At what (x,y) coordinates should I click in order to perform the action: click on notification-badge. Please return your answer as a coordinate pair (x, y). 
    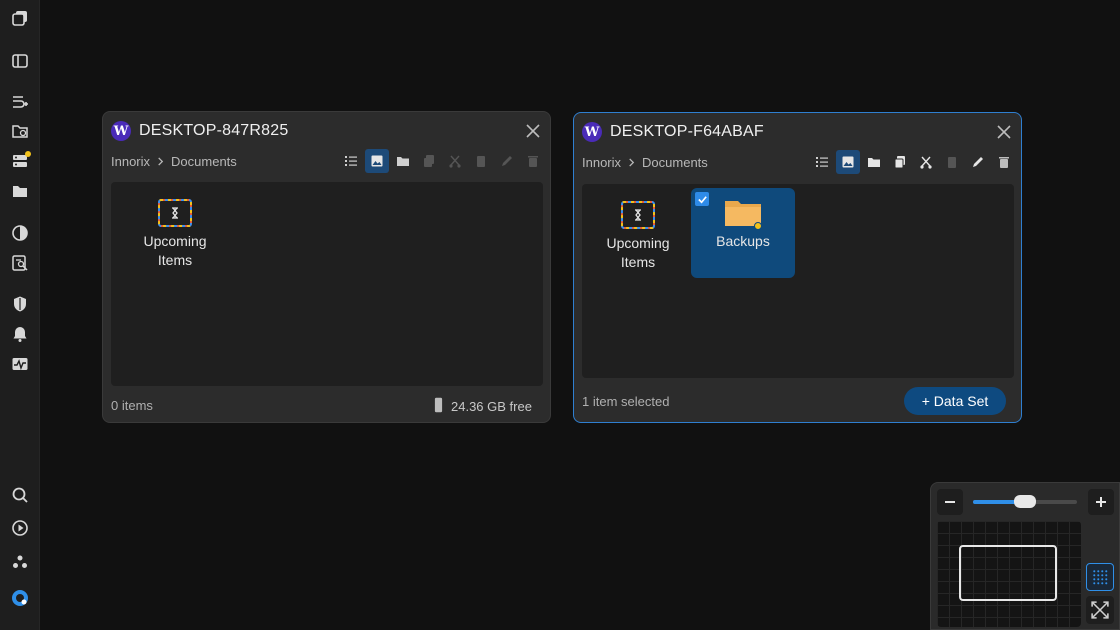
    Looking at the image, I should click on (28, 154).